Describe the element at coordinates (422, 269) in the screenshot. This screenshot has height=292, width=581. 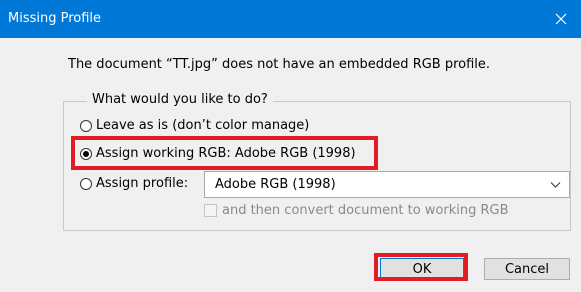
I see `ok-button: OK` at that location.